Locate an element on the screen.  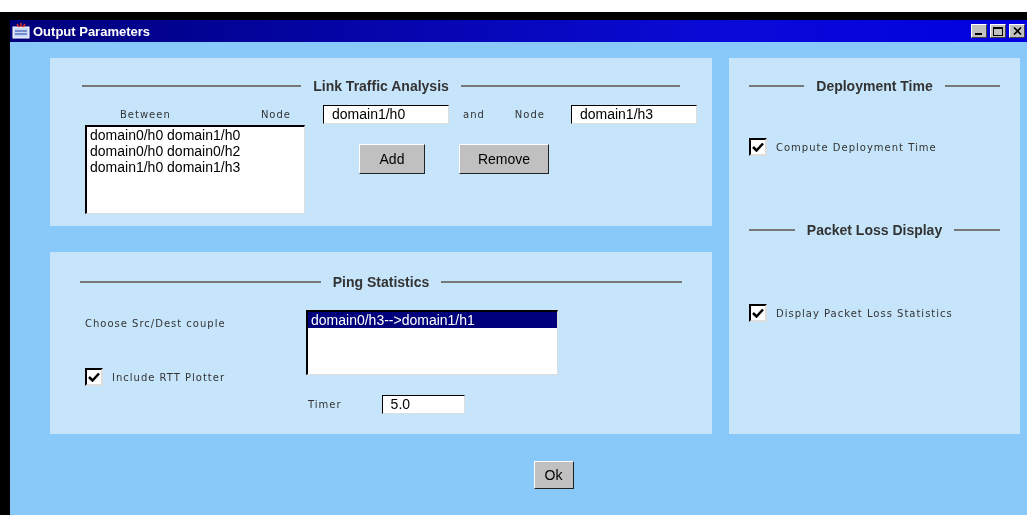
section-heading: Deployment Time is located at coordinates (874, 86).